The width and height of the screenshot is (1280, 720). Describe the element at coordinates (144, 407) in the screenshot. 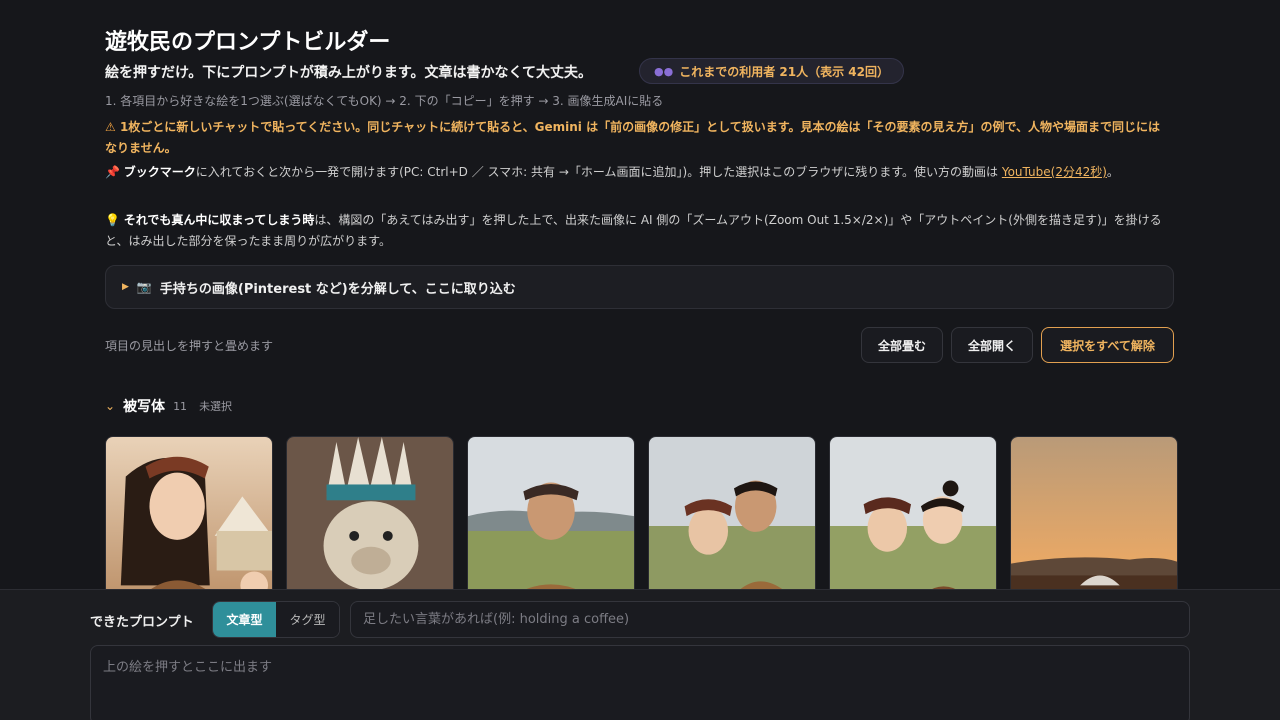

I see `section-name: 被写体` at that location.